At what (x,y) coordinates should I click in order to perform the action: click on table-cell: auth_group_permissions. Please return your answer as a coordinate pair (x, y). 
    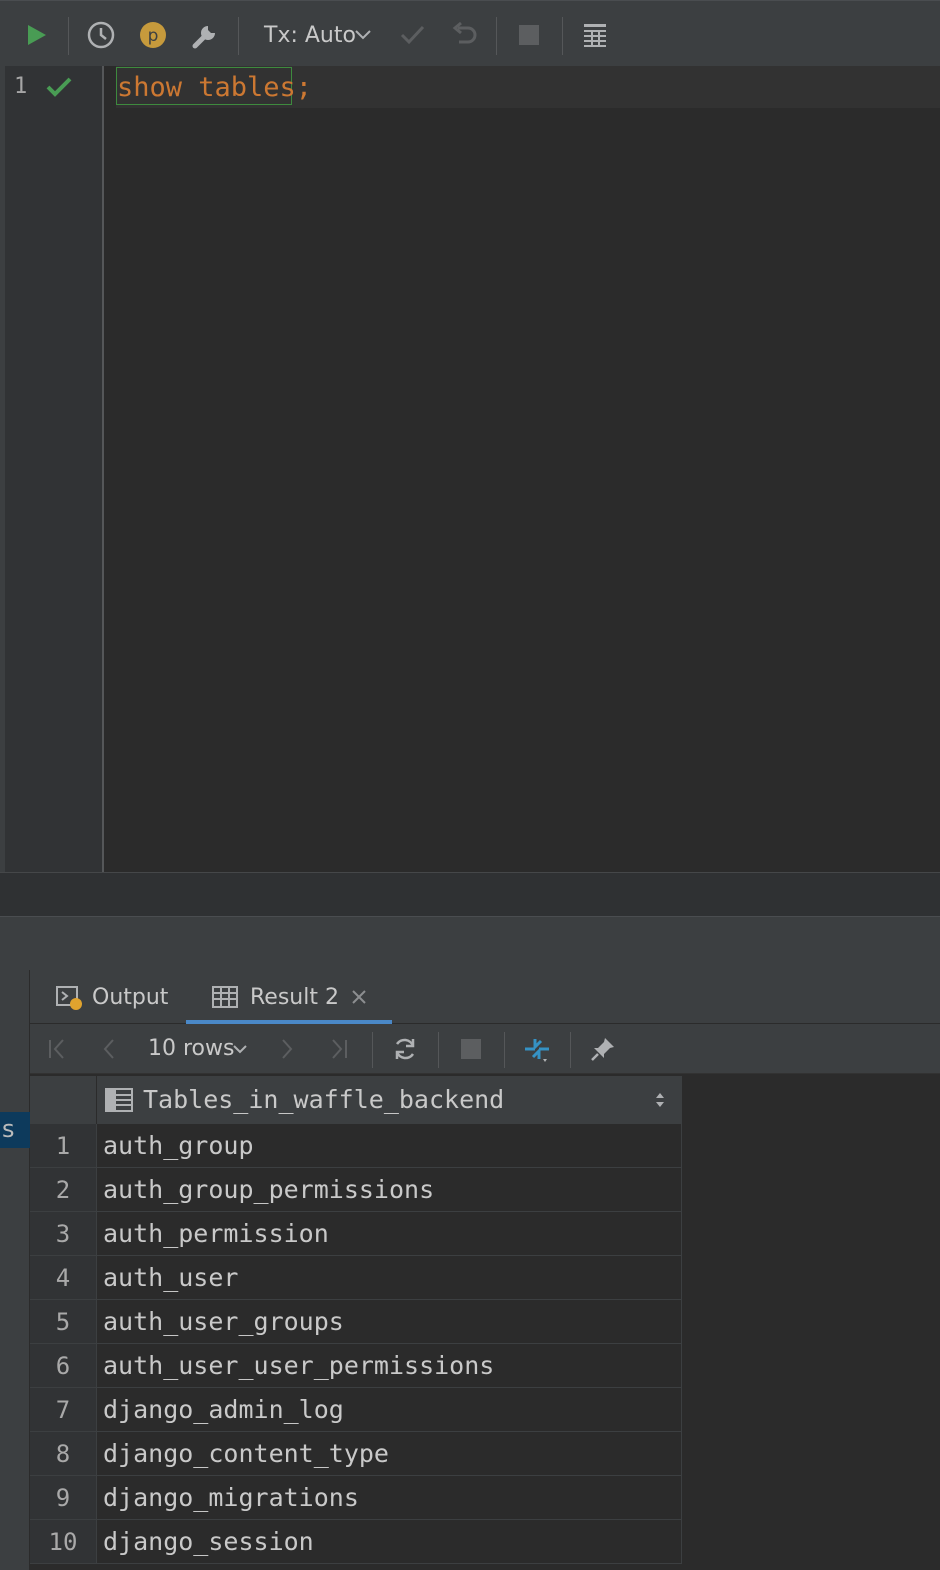
    Looking at the image, I should click on (389, 1189).